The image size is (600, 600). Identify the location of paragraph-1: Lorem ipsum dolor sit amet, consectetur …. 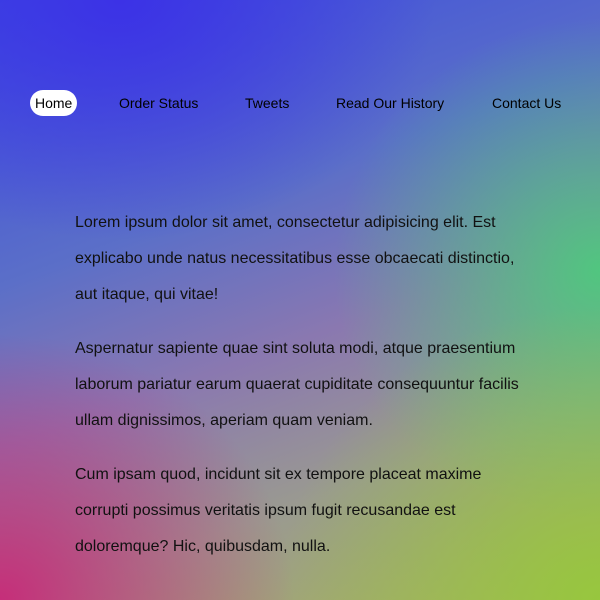
(295, 258).